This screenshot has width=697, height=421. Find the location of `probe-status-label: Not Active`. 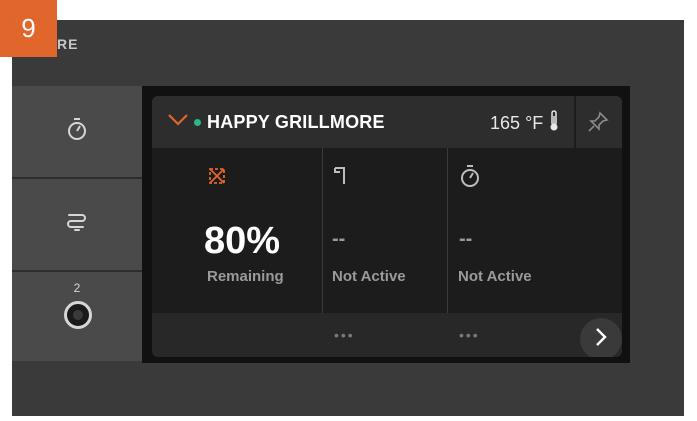

probe-status-label: Not Active is located at coordinates (369, 276).